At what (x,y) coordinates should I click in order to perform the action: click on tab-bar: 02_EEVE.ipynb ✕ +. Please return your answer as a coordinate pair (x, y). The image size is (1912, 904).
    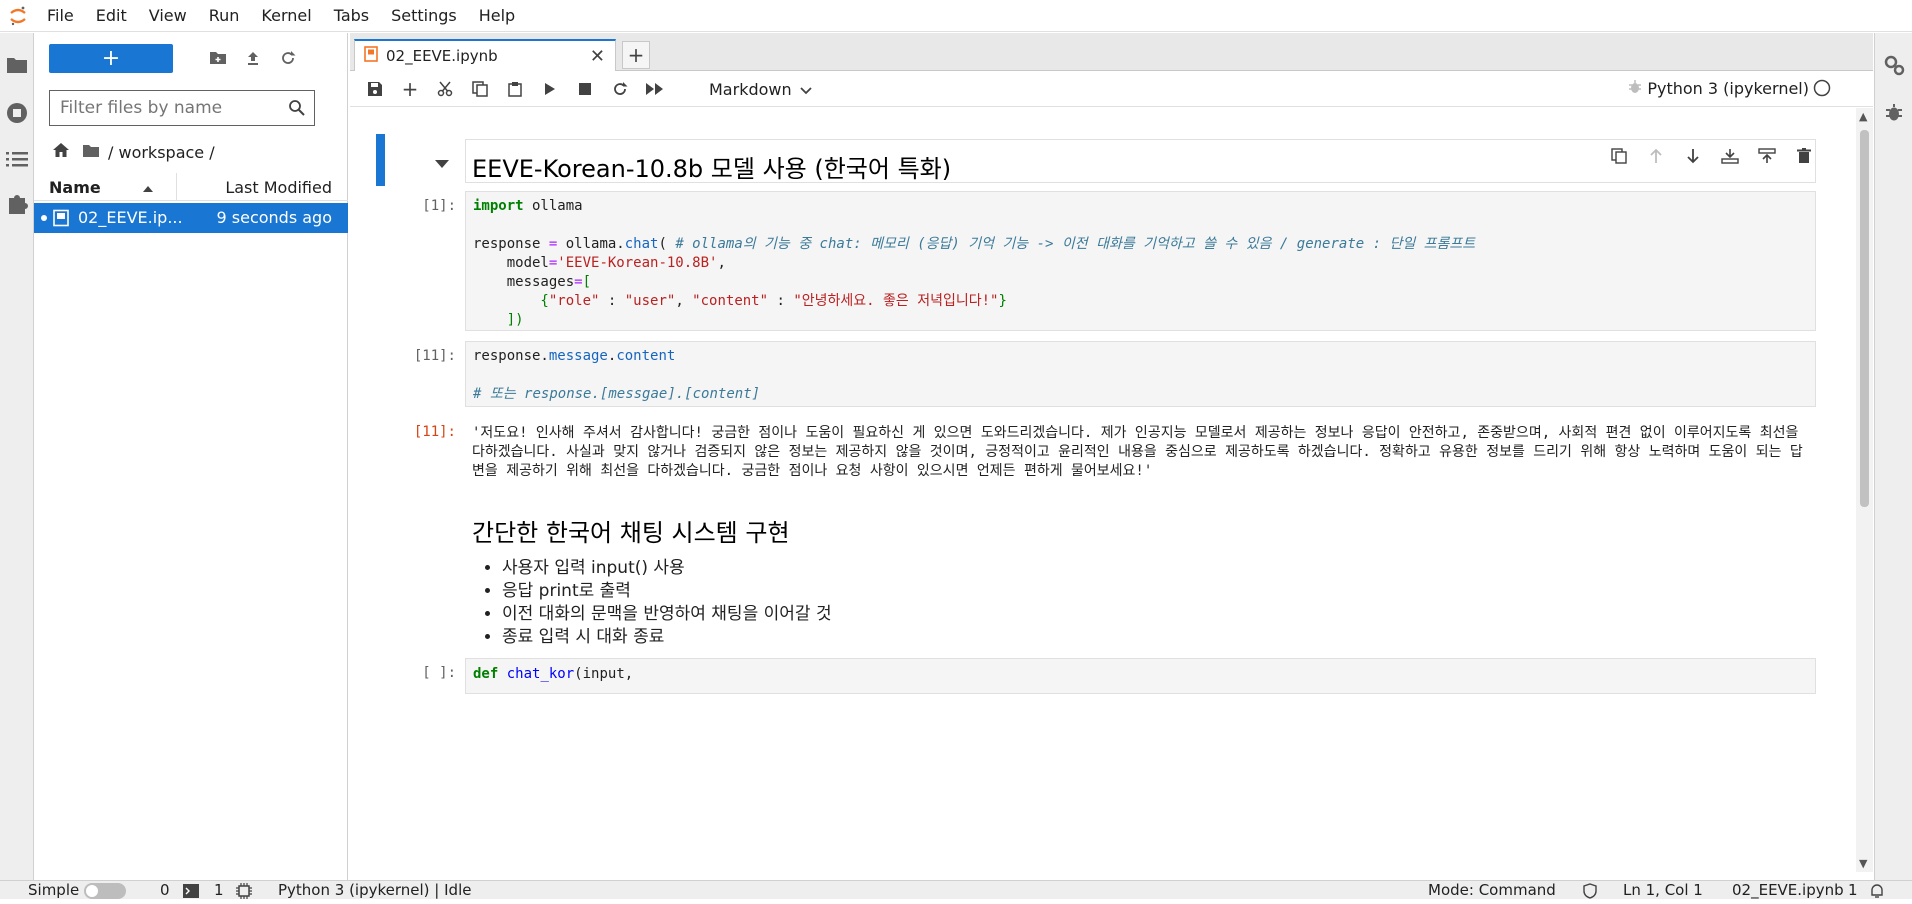
    Looking at the image, I should click on (1111, 52).